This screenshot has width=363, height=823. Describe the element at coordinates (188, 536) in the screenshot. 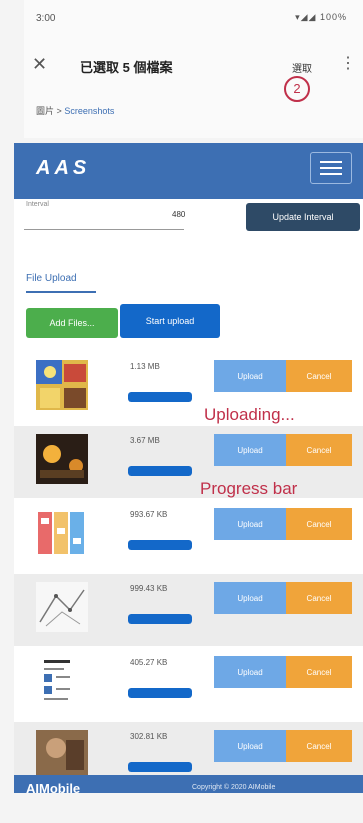

I see `file-row: 993.67 KB Upload Cancel` at that location.